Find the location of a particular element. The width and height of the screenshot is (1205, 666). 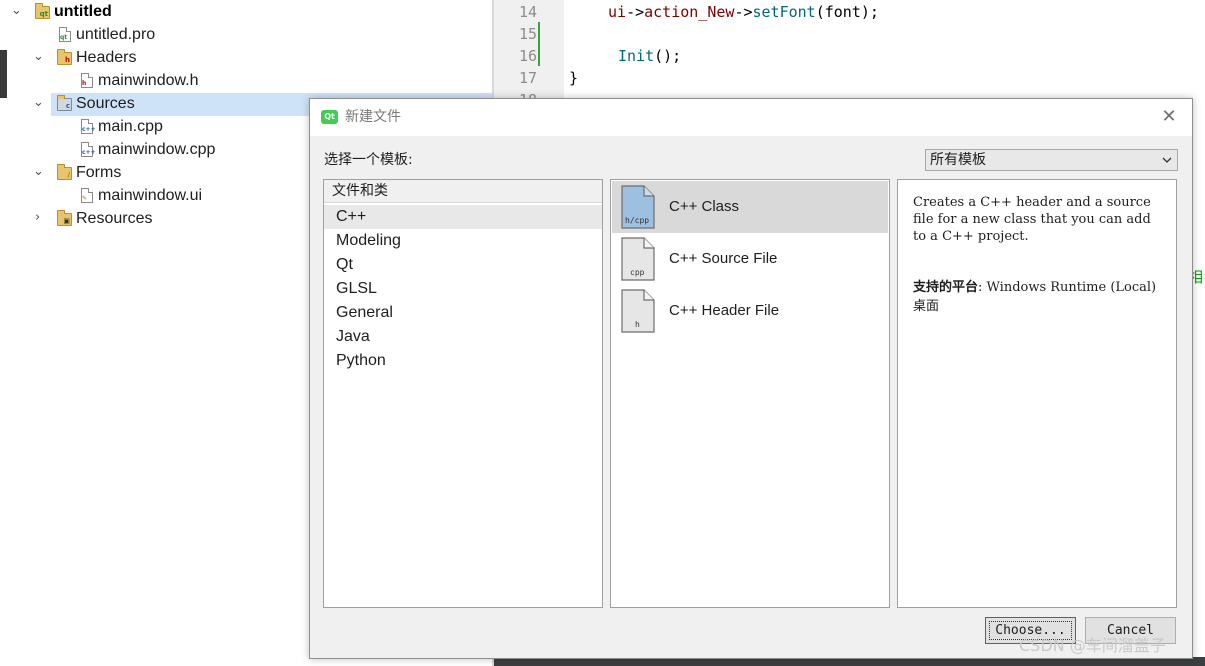

category-label: Qt is located at coordinates (344, 264).